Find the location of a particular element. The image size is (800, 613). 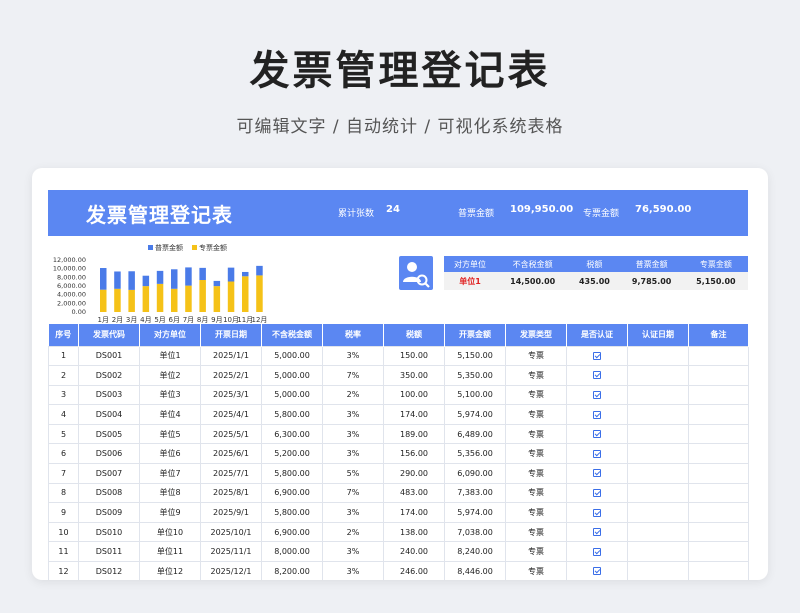

table-cell: DS003 is located at coordinates (109, 395).